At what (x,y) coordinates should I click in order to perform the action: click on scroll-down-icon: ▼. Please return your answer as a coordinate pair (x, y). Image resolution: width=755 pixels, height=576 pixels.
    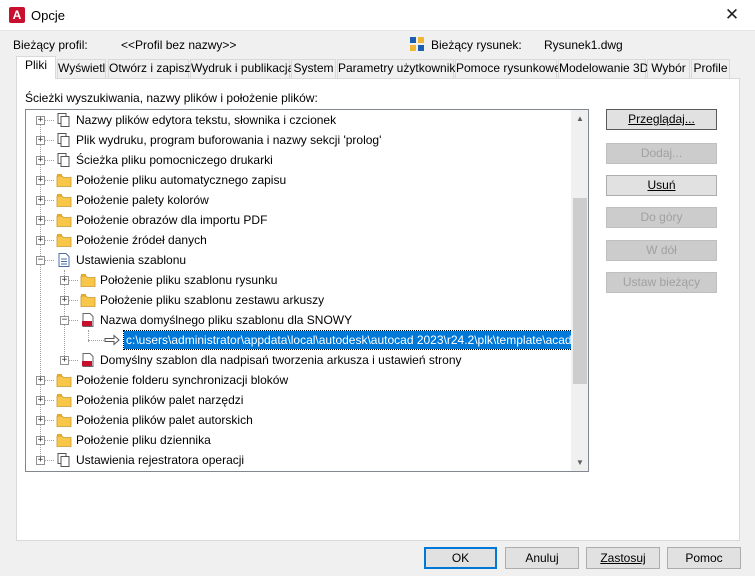
    Looking at the image, I should click on (579, 462).